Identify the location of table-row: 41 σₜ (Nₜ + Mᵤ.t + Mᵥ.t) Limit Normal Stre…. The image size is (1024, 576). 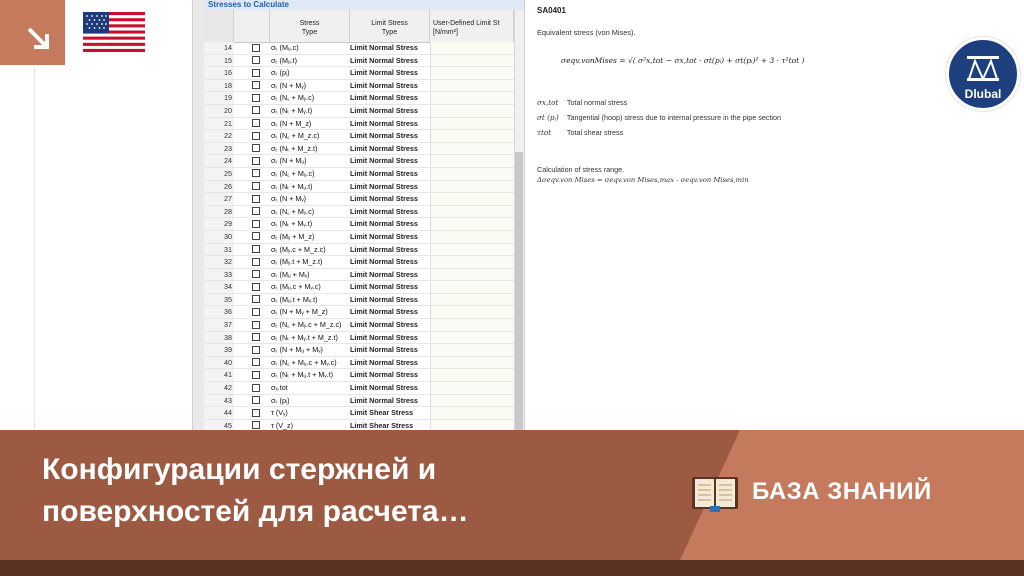
(359, 376).